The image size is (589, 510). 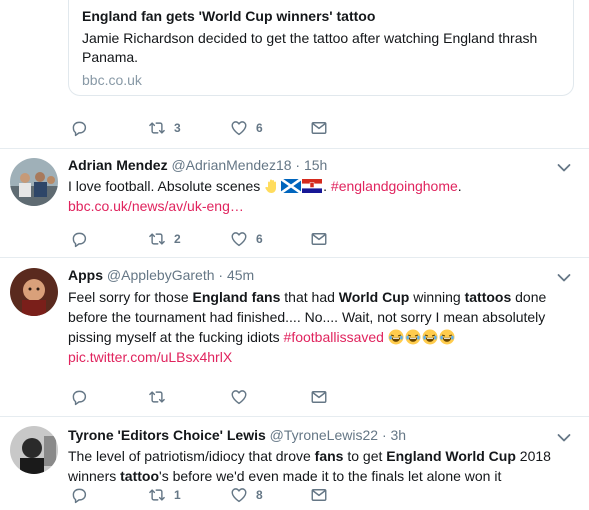 I want to click on tweet-header: Adrian Mendez @AdrianMendez18 · 15h, so click(x=197, y=165).